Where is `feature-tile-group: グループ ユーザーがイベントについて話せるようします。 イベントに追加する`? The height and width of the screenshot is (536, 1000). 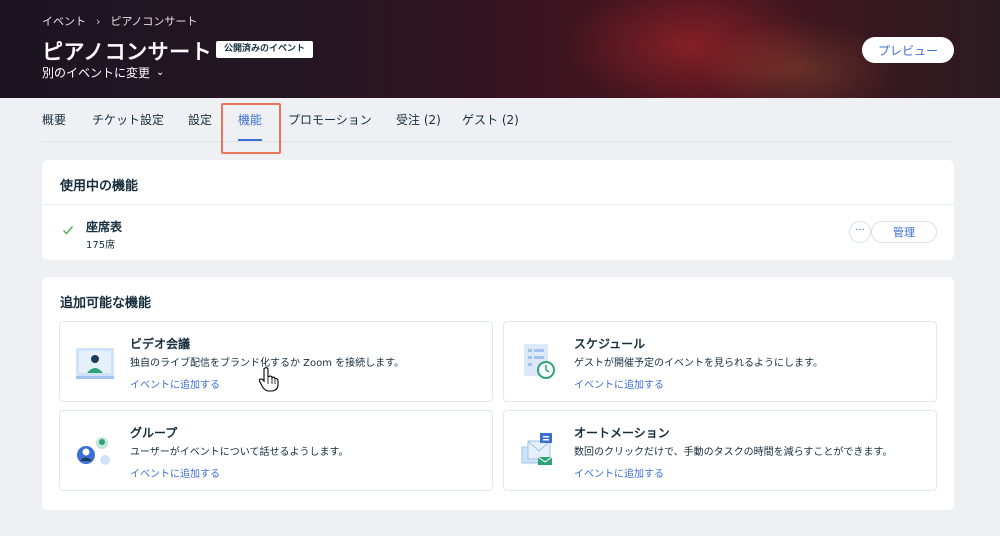
feature-tile-group: グループ ユーザーがイベントについて話せるようします。 イベントに追加する is located at coordinates (276, 450).